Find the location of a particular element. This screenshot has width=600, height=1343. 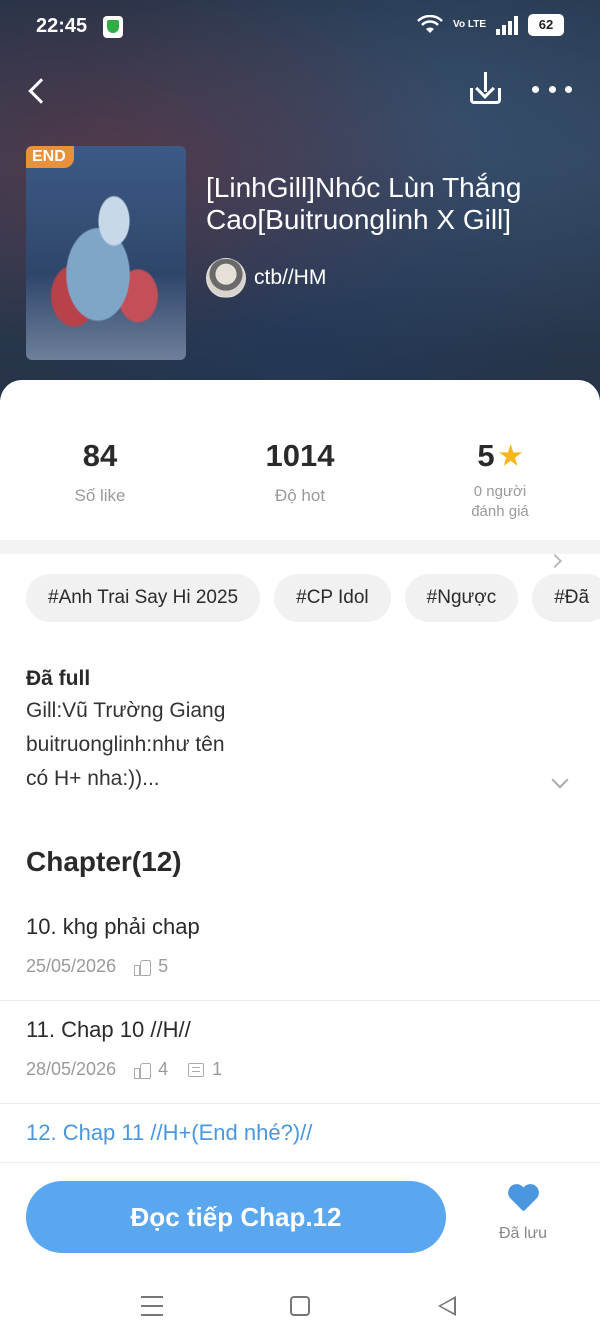

tag-chip: #Ngược is located at coordinates (461, 598).